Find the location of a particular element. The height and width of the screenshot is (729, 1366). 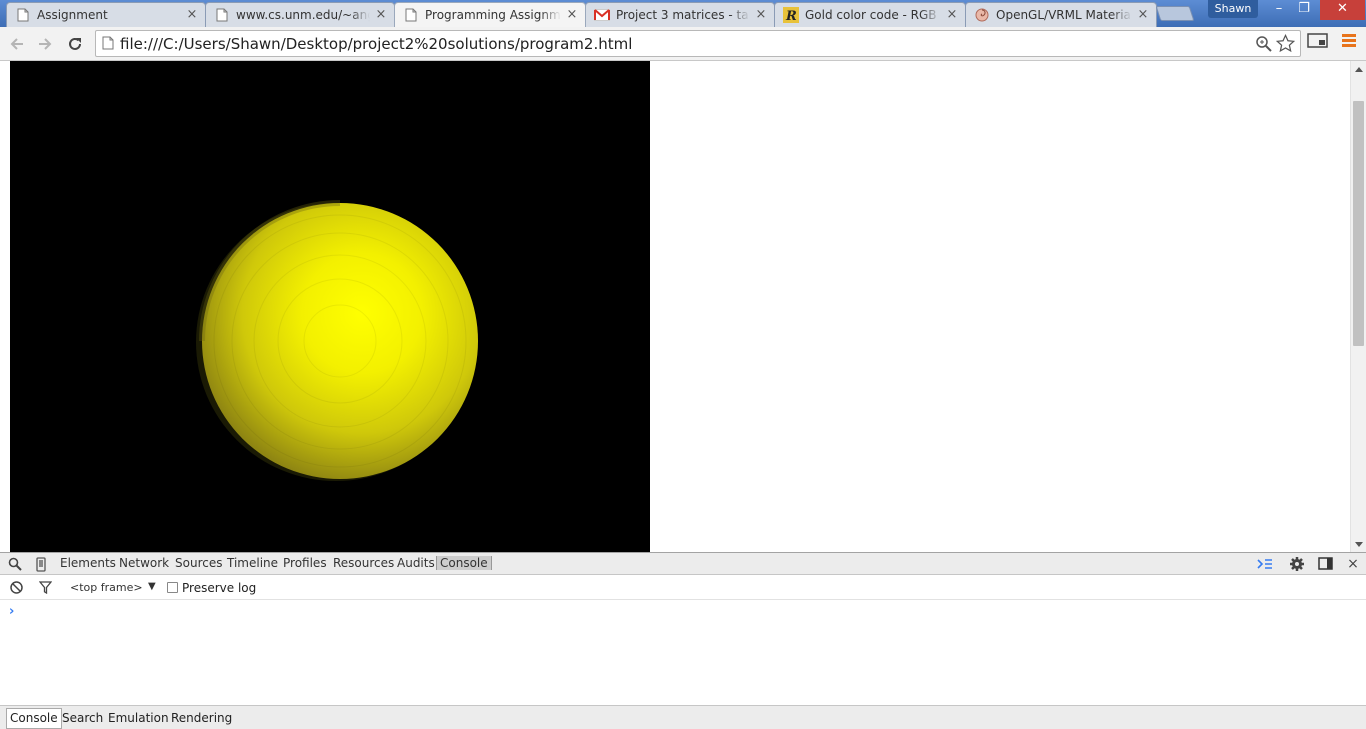

back-arrow-icon is located at coordinates (16, 44).